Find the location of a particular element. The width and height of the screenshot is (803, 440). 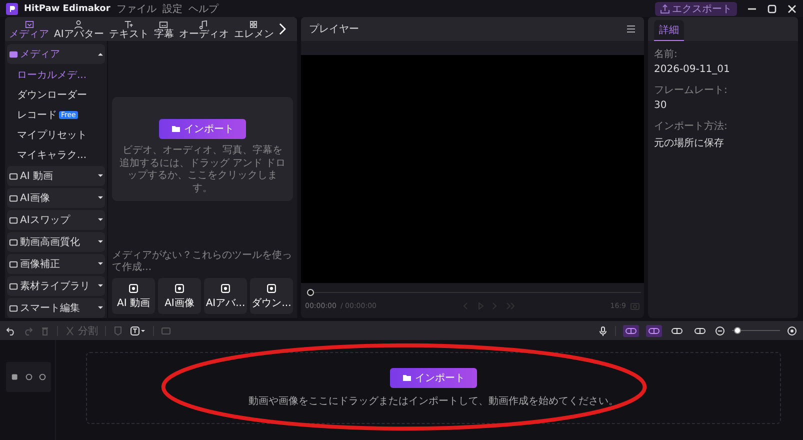

sidebar-group: スマート編集 is located at coordinates (56, 308).